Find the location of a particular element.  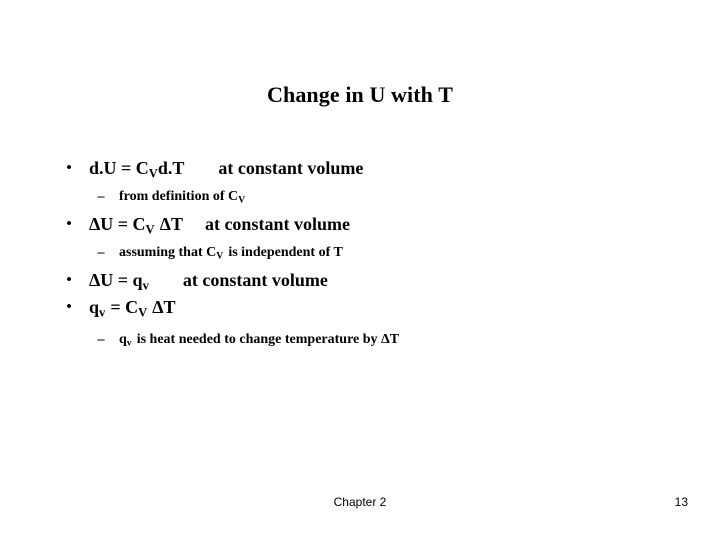

list-item: • d.U = CVd.T at constant volume is located at coordinates (366, 168).